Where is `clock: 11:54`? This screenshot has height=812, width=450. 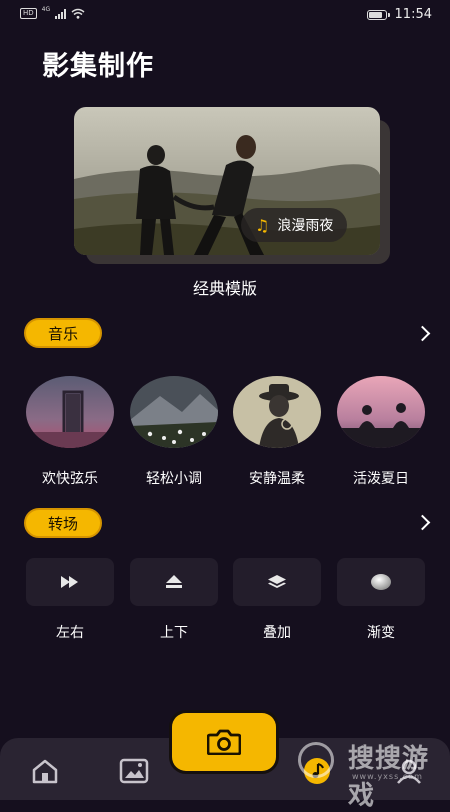 clock: 11:54 is located at coordinates (413, 14).